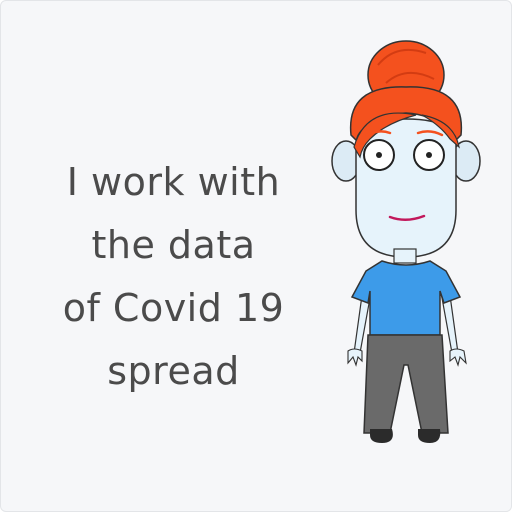  Describe the element at coordinates (173, 245) in the screenshot. I see `caption-line-2: the data` at that location.